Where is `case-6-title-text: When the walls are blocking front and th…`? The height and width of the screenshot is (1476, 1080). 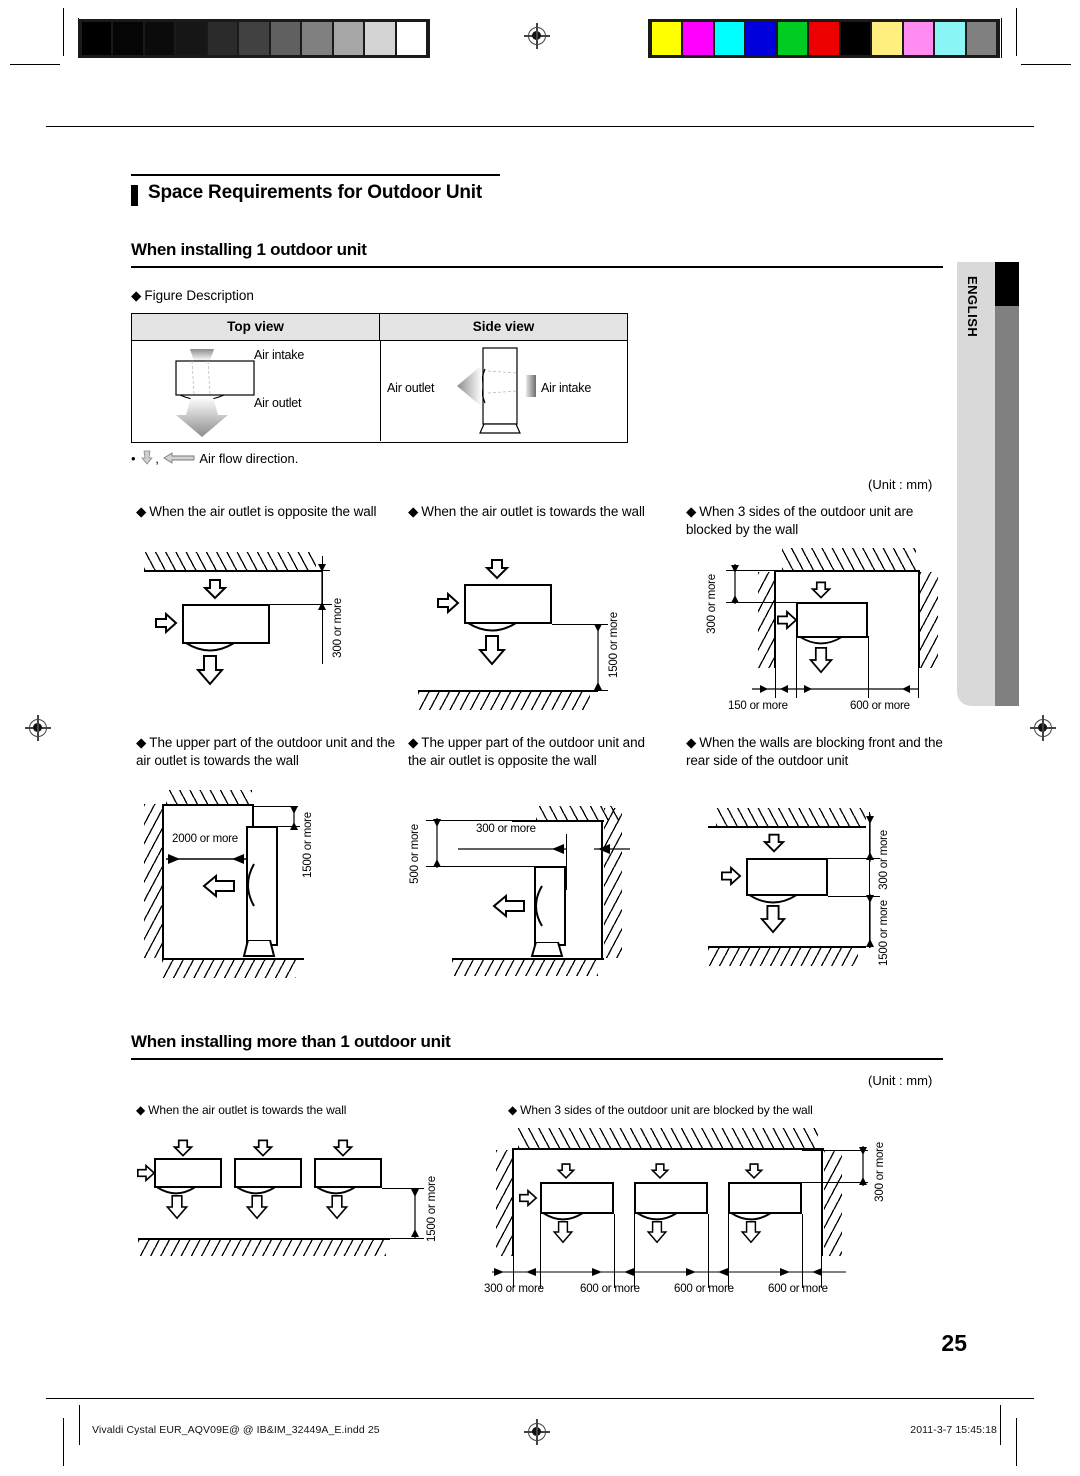 case-6-title-text: When the walls are blocking front and th… is located at coordinates (814, 751).